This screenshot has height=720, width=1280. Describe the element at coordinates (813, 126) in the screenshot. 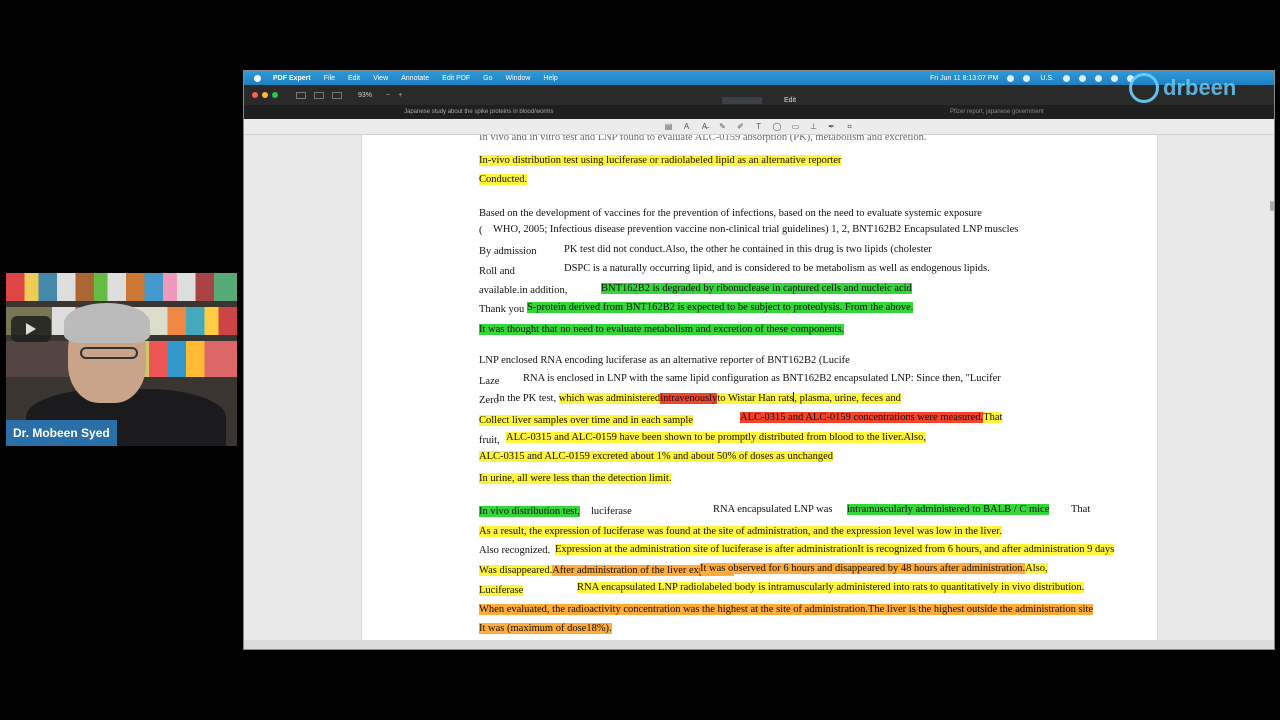

I see `stamp-icon: ⊥` at that location.